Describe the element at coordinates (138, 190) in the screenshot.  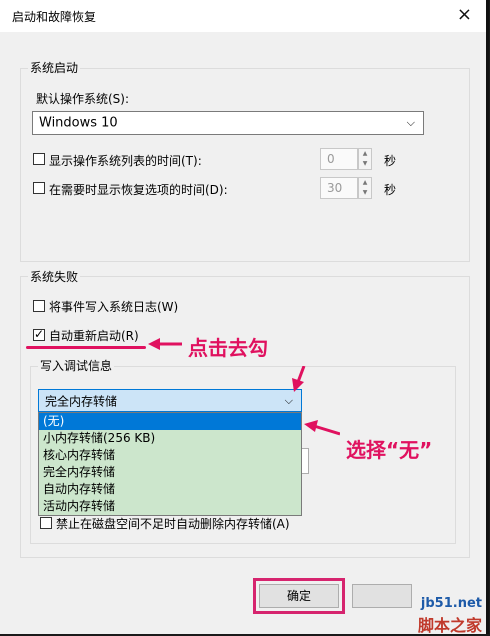
I see `show-recovery-label: 在需要时显示恢复选项的时间(D):` at that location.